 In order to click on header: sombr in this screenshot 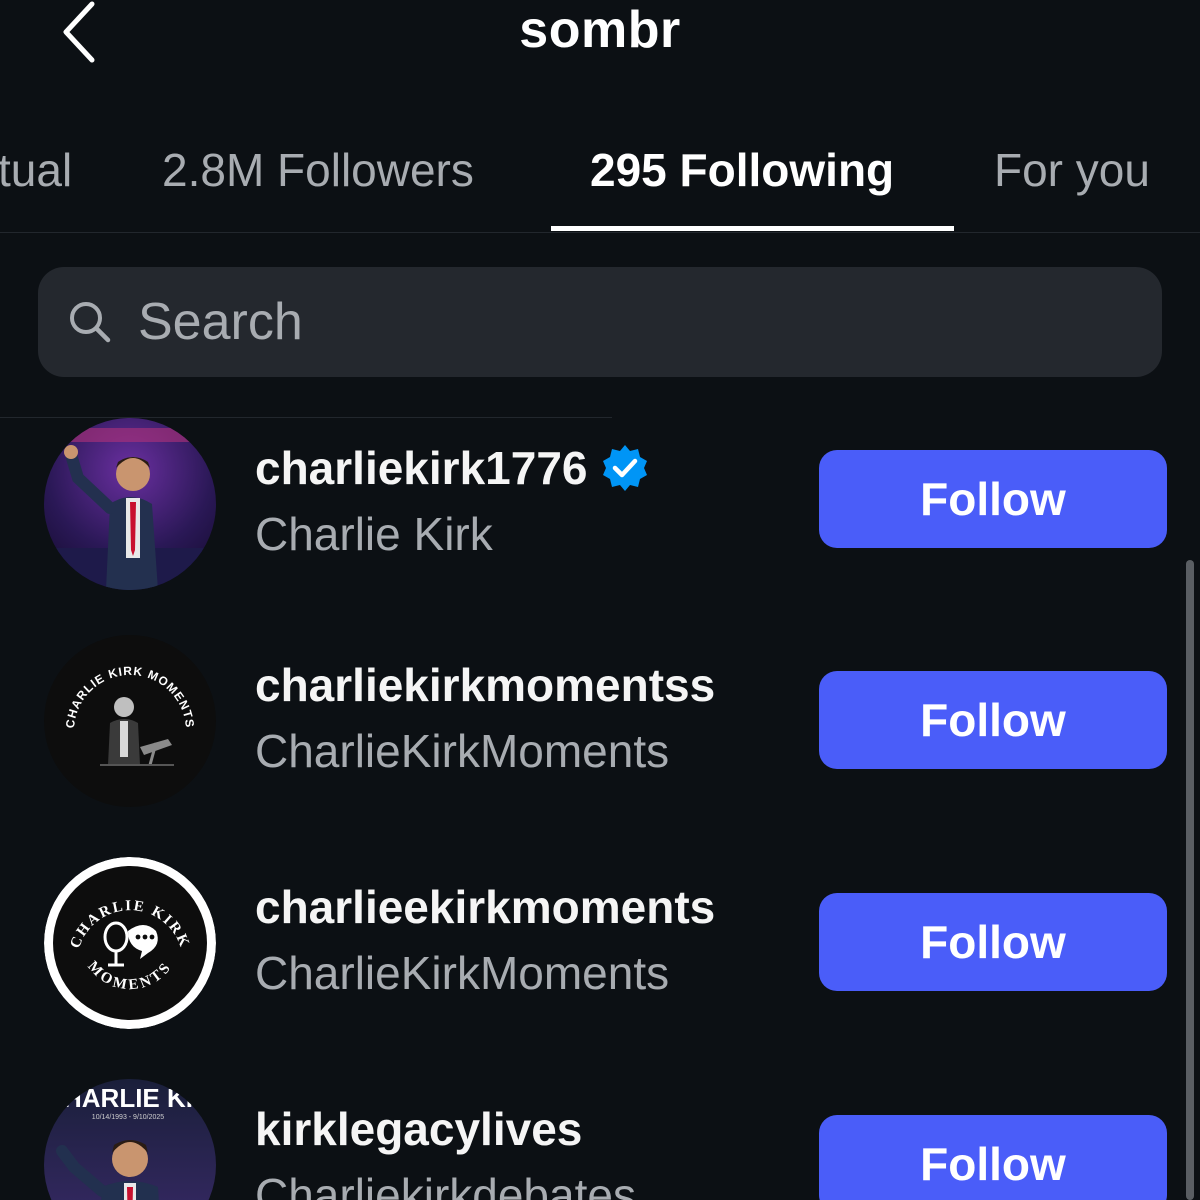, I will do `click(600, 35)`.